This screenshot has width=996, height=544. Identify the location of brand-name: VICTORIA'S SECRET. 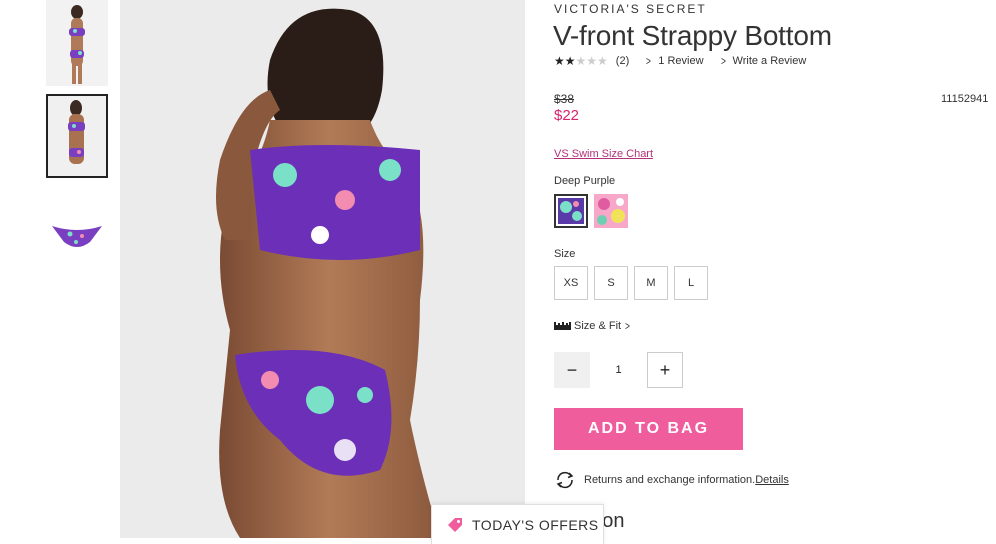
(630, 9).